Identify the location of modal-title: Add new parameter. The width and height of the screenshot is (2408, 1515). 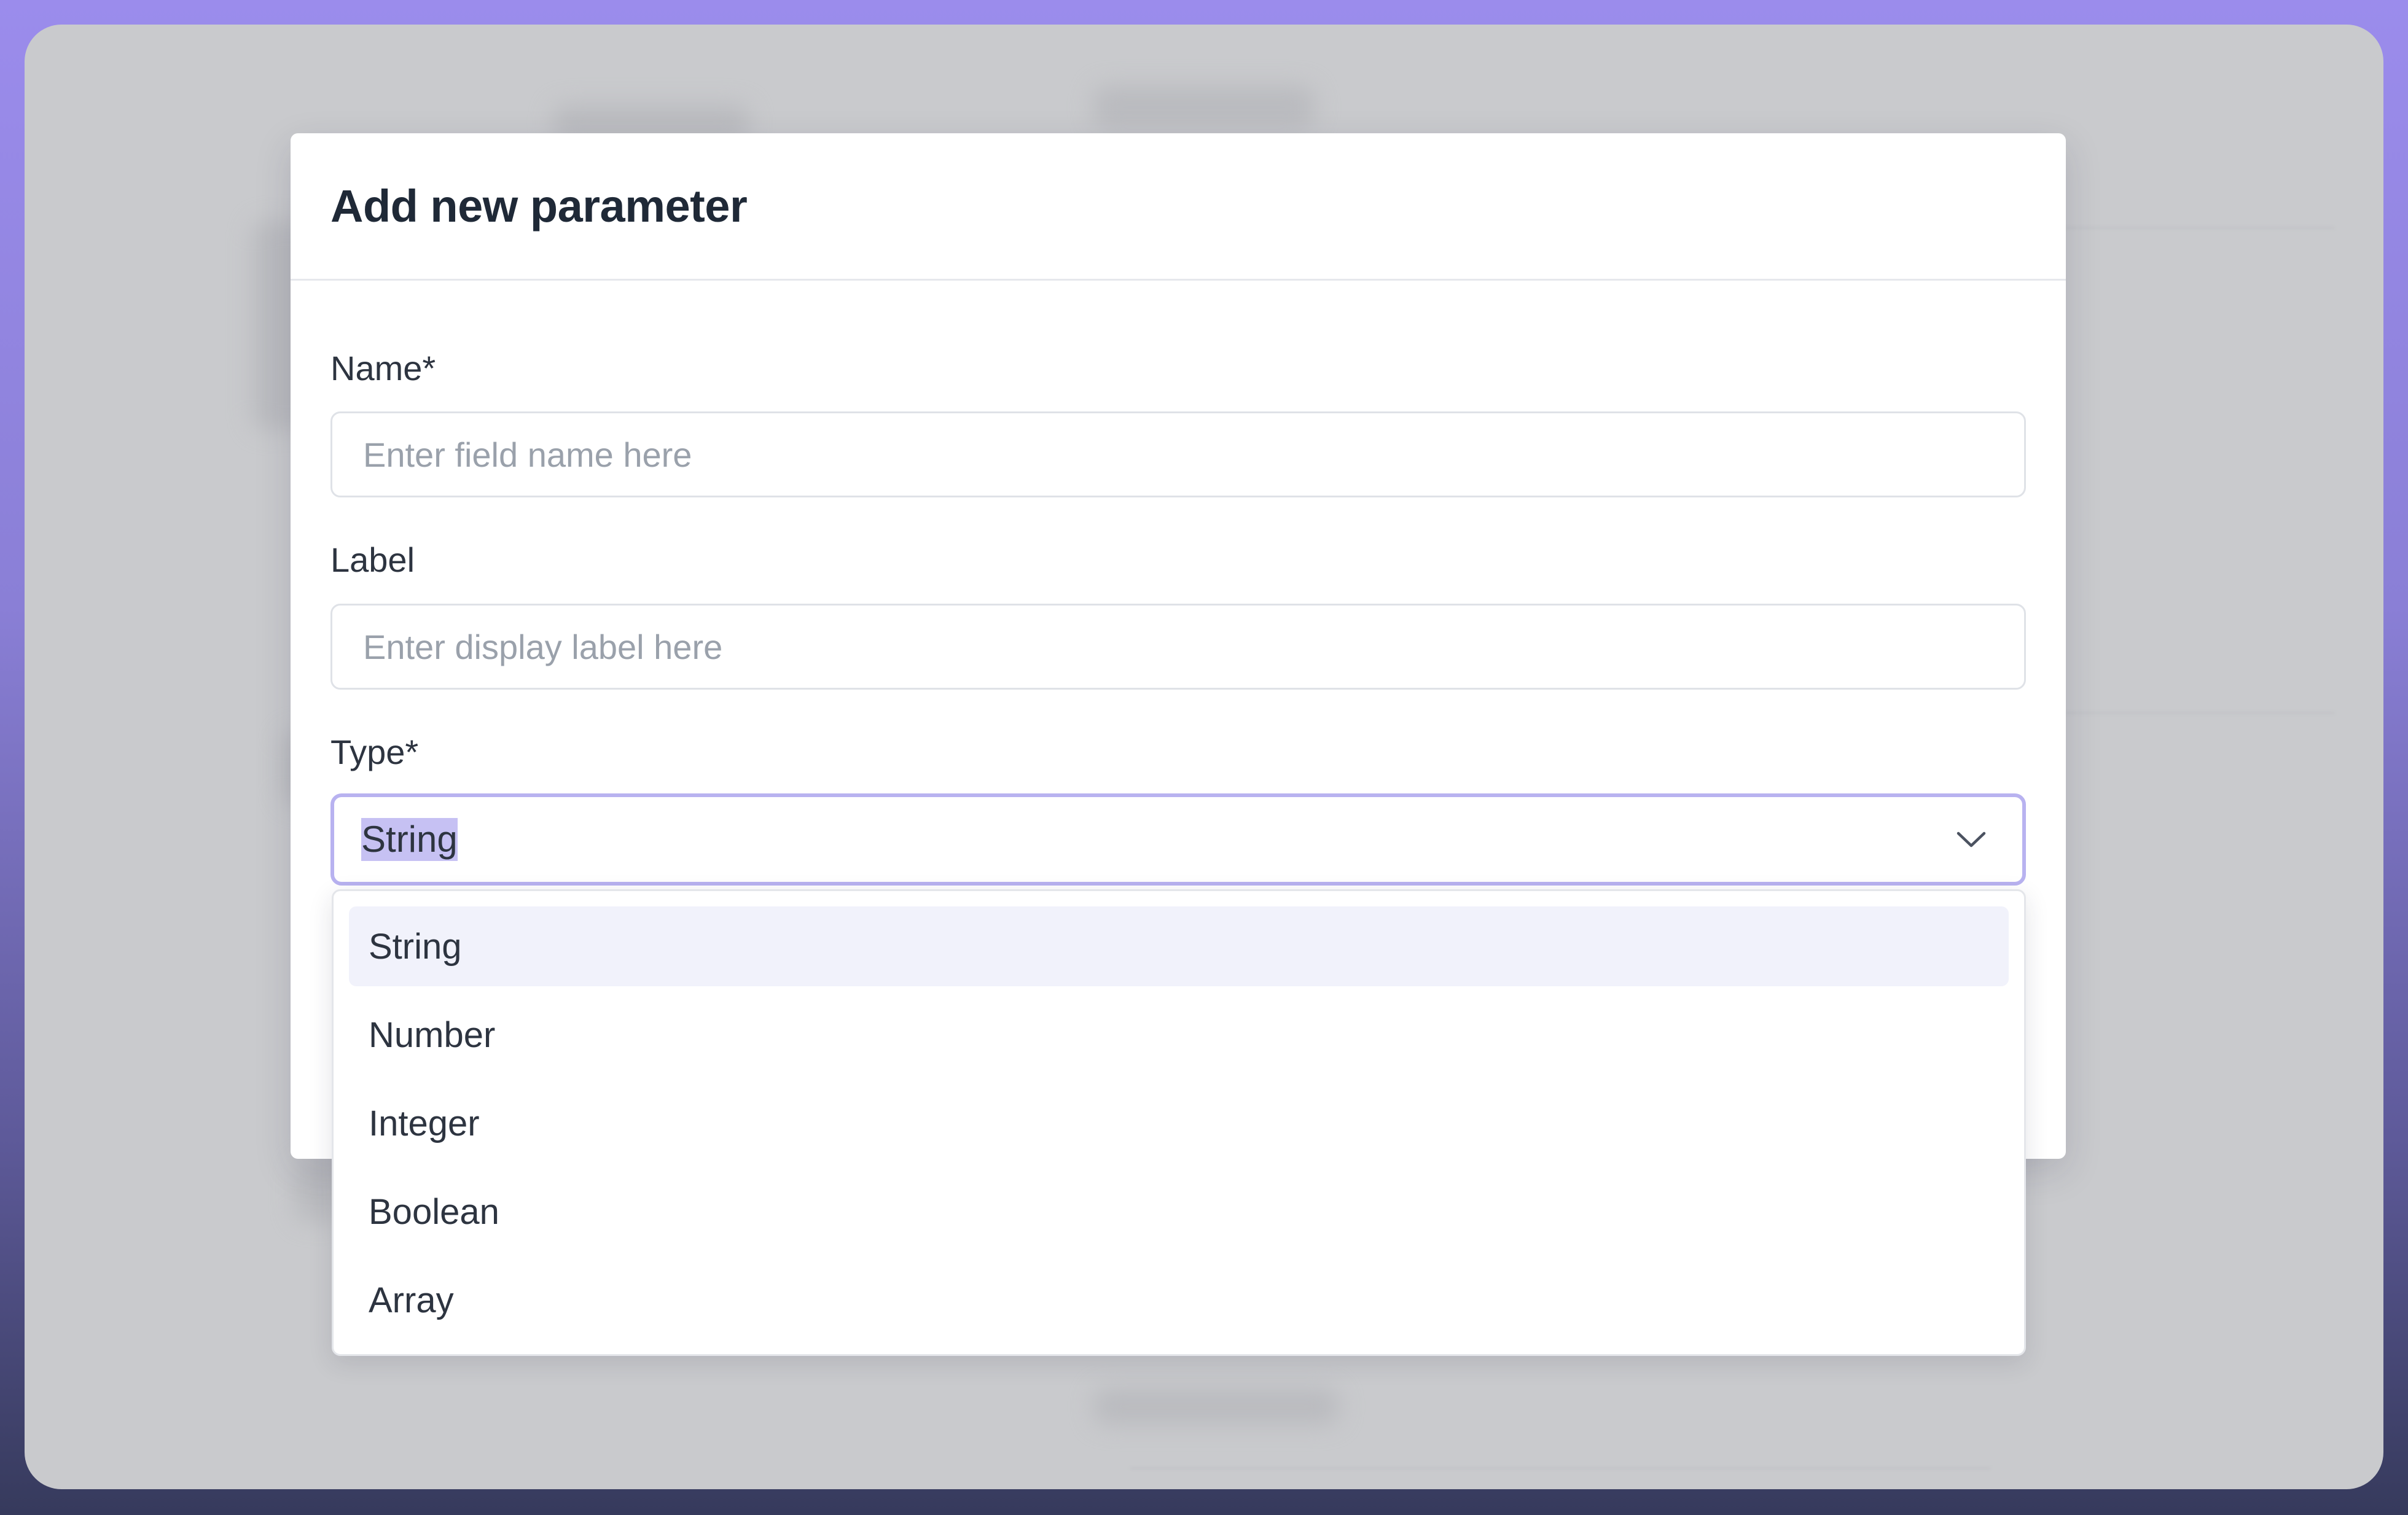
(539, 206).